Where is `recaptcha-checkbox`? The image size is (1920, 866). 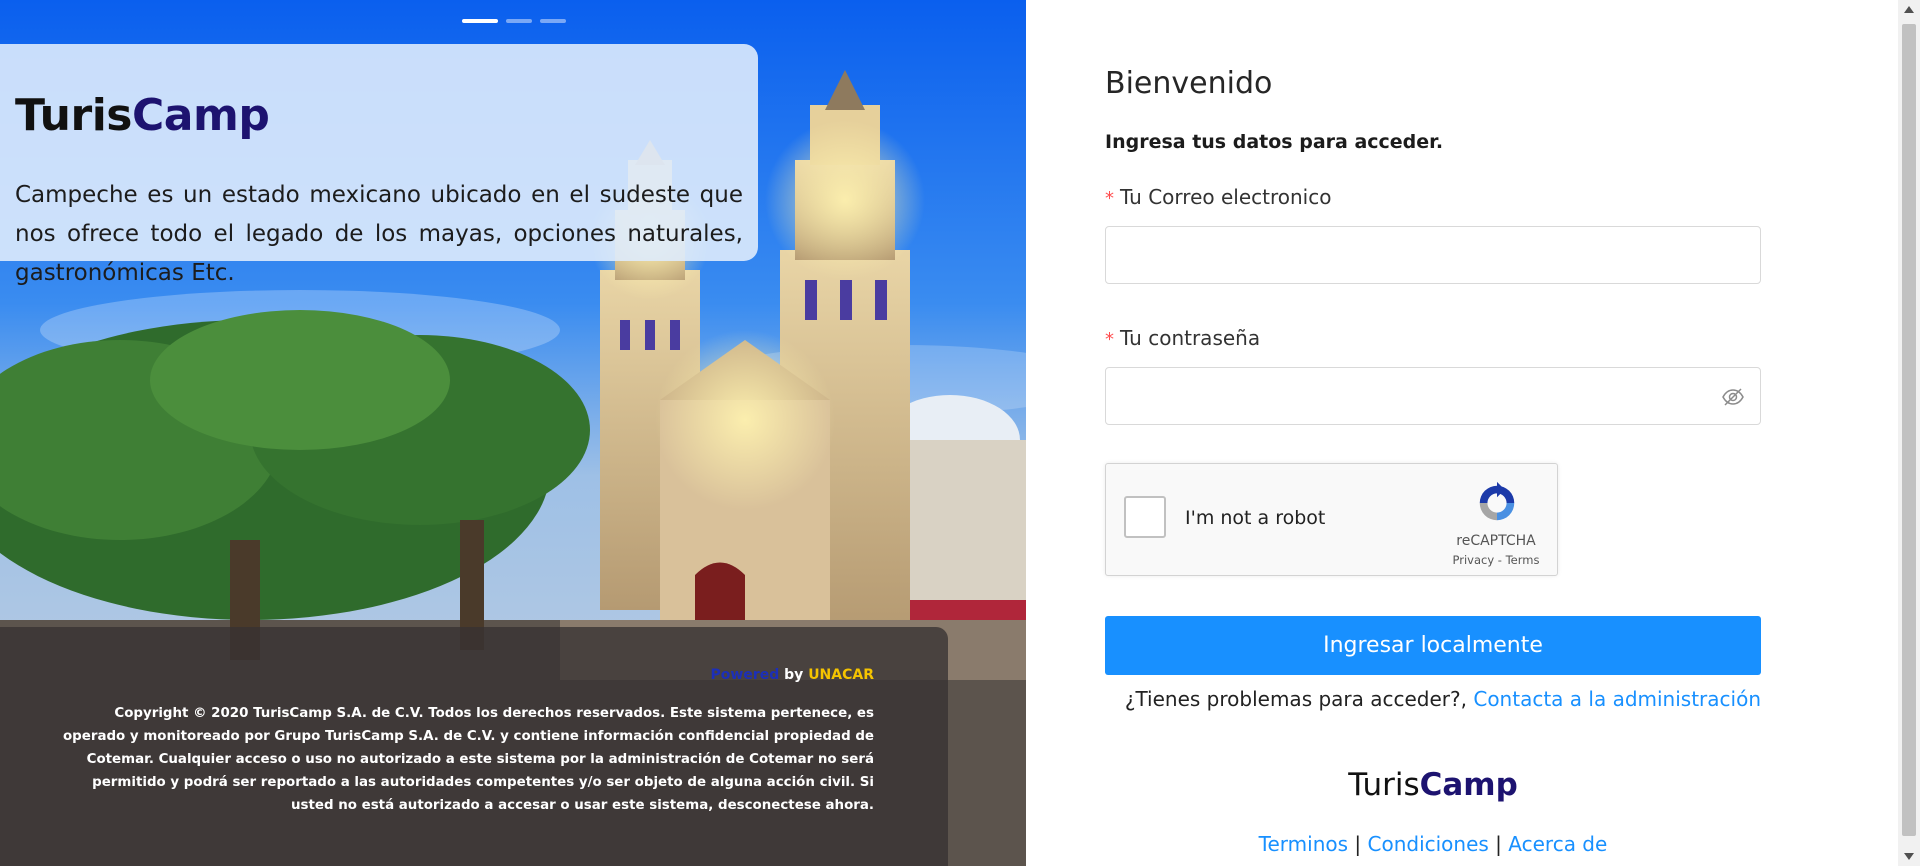
recaptcha-checkbox is located at coordinates (1145, 517).